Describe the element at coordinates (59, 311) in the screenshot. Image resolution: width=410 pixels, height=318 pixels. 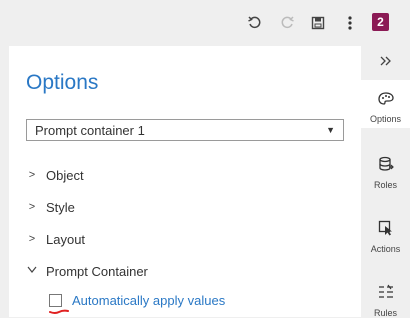
I see `annotation-underline` at that location.